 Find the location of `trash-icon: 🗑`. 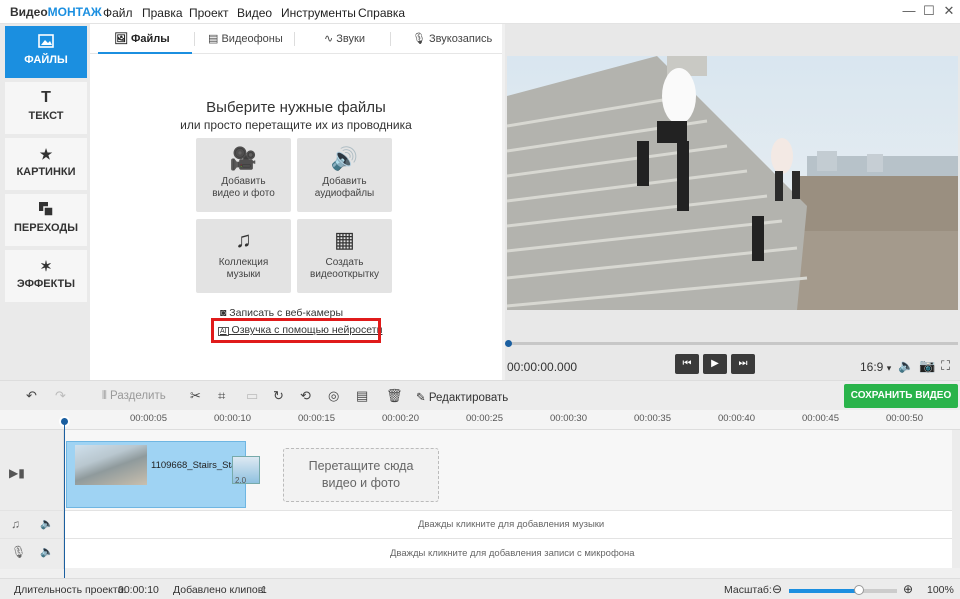

trash-icon: 🗑 is located at coordinates (394, 396).